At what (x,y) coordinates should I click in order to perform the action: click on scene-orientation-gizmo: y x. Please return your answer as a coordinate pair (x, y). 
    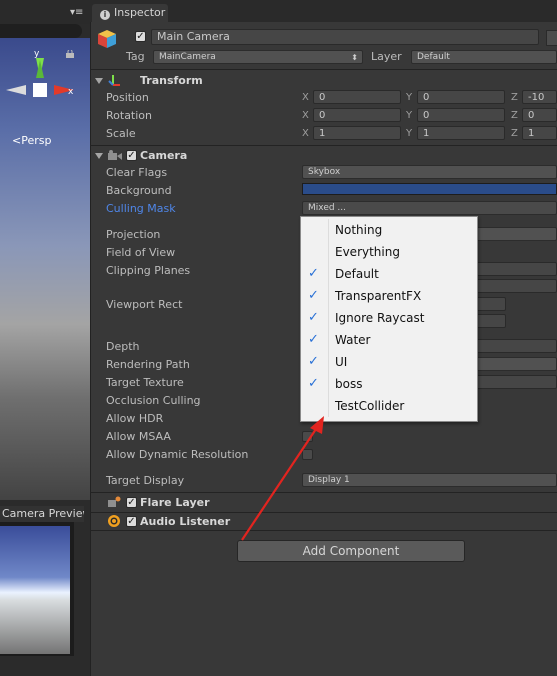
    Looking at the image, I should click on (44, 90).